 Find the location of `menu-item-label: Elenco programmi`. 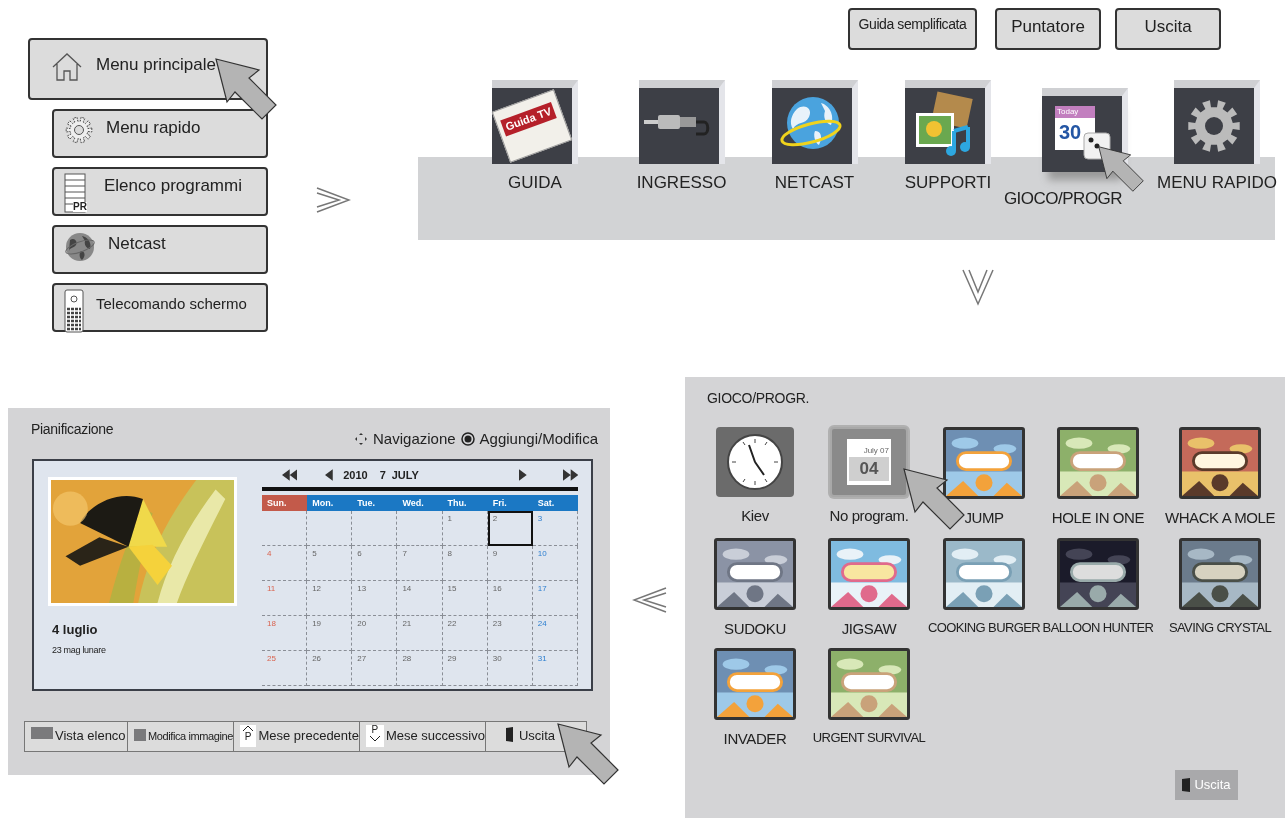

menu-item-label: Elenco programmi is located at coordinates (173, 186).